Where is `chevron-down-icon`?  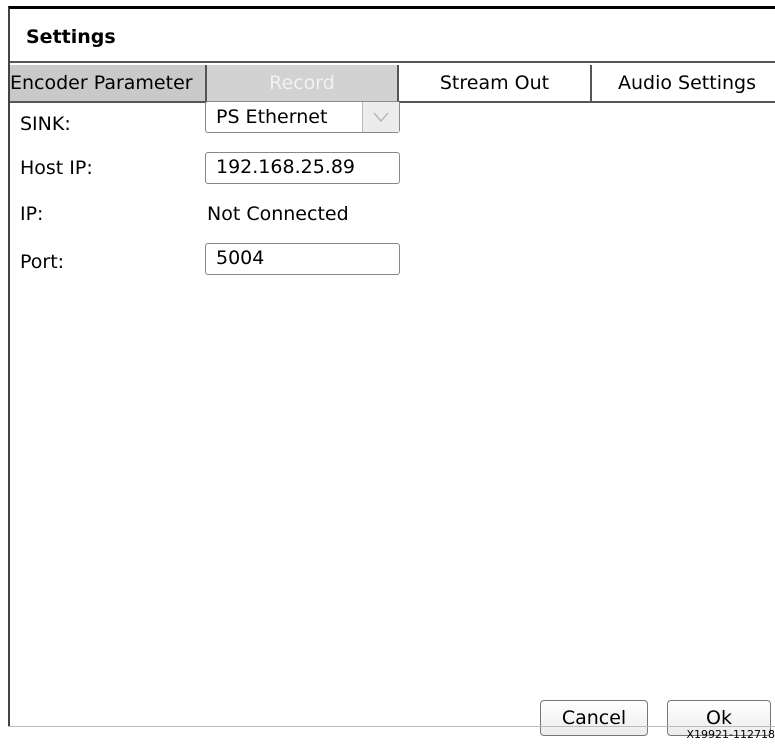
chevron-down-icon is located at coordinates (380, 117).